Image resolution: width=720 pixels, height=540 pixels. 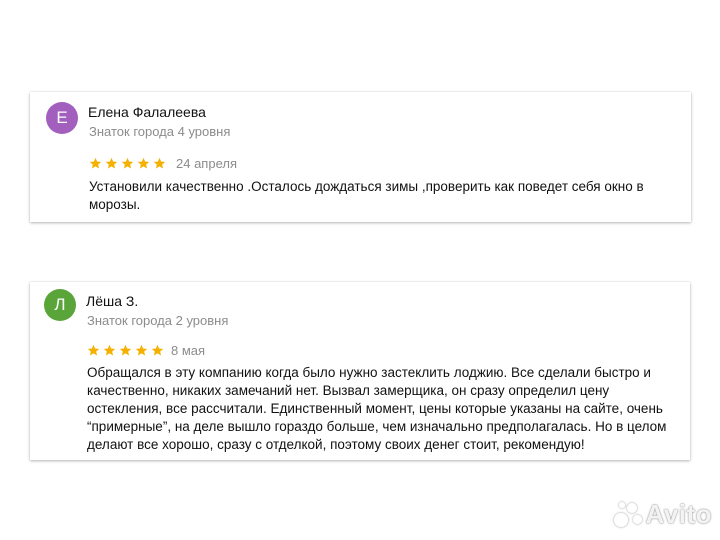 I want to click on avatar: Е, so click(x=62, y=118).